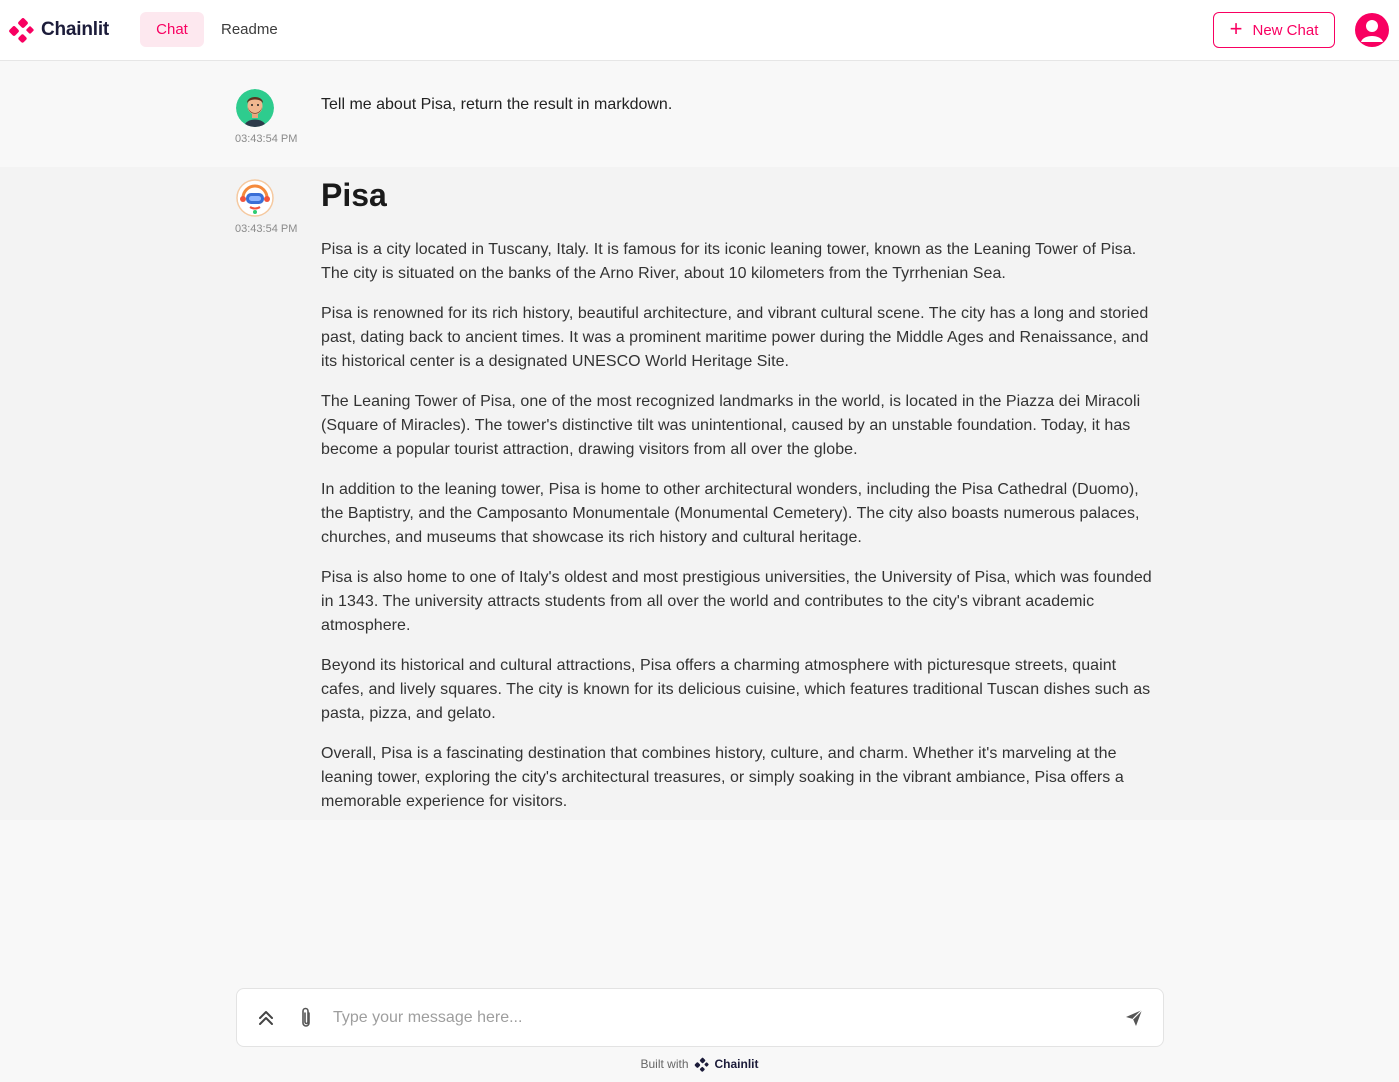 This screenshot has height=1082, width=1399. What do you see at coordinates (1134, 1018) in the screenshot?
I see `send-icon` at bounding box center [1134, 1018].